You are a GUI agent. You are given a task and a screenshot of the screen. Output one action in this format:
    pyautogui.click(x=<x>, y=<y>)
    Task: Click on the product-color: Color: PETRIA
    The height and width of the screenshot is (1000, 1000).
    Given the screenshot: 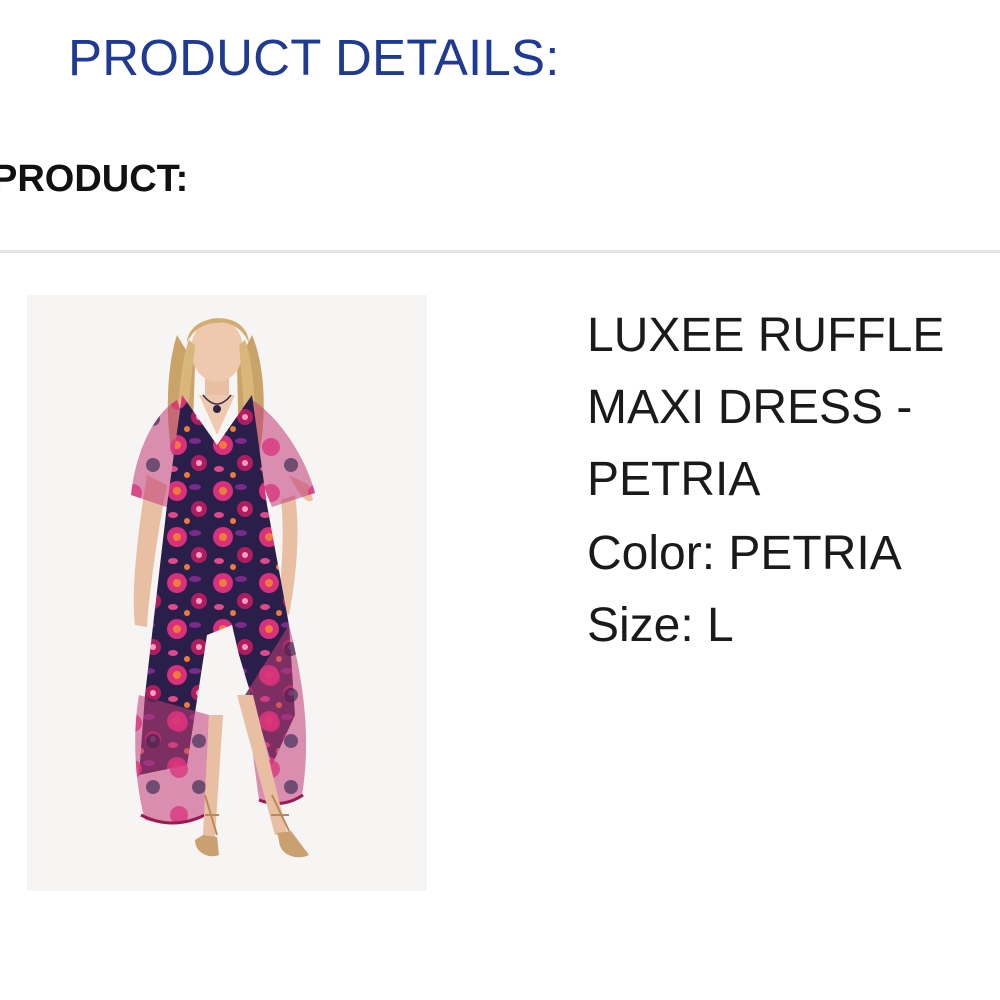 What is the action you would take?
    pyautogui.click(x=744, y=553)
    